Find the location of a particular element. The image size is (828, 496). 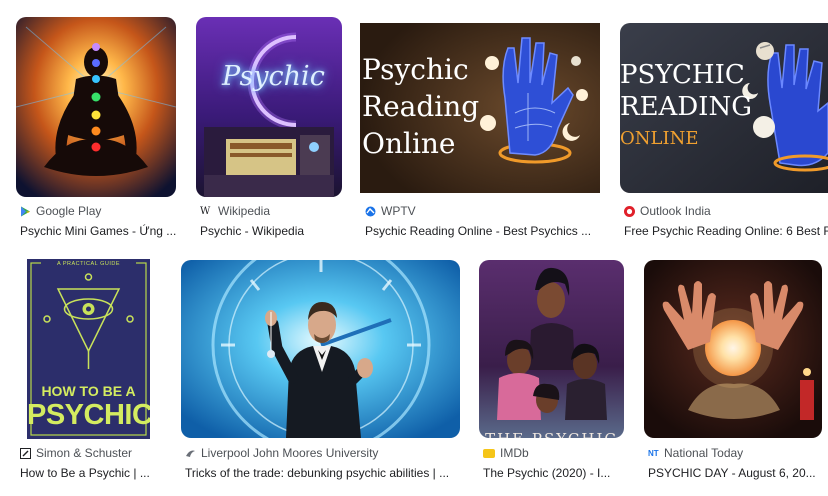

result-title: Psychic - Wikipedia is located at coordinates (272, 231).